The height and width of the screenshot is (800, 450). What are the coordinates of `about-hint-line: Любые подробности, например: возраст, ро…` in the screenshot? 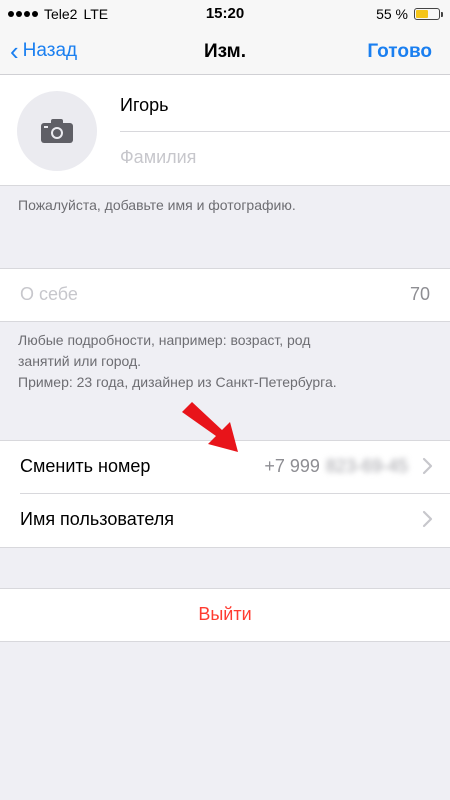 It's located at (164, 340).